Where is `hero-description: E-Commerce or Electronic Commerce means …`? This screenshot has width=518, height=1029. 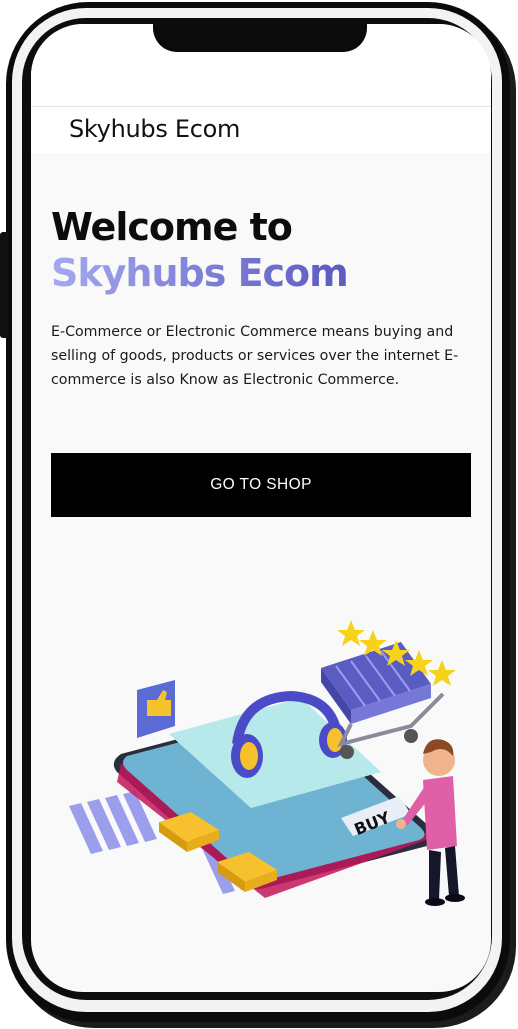 hero-description: E-Commerce or Electronic Commerce means … is located at coordinates (255, 356).